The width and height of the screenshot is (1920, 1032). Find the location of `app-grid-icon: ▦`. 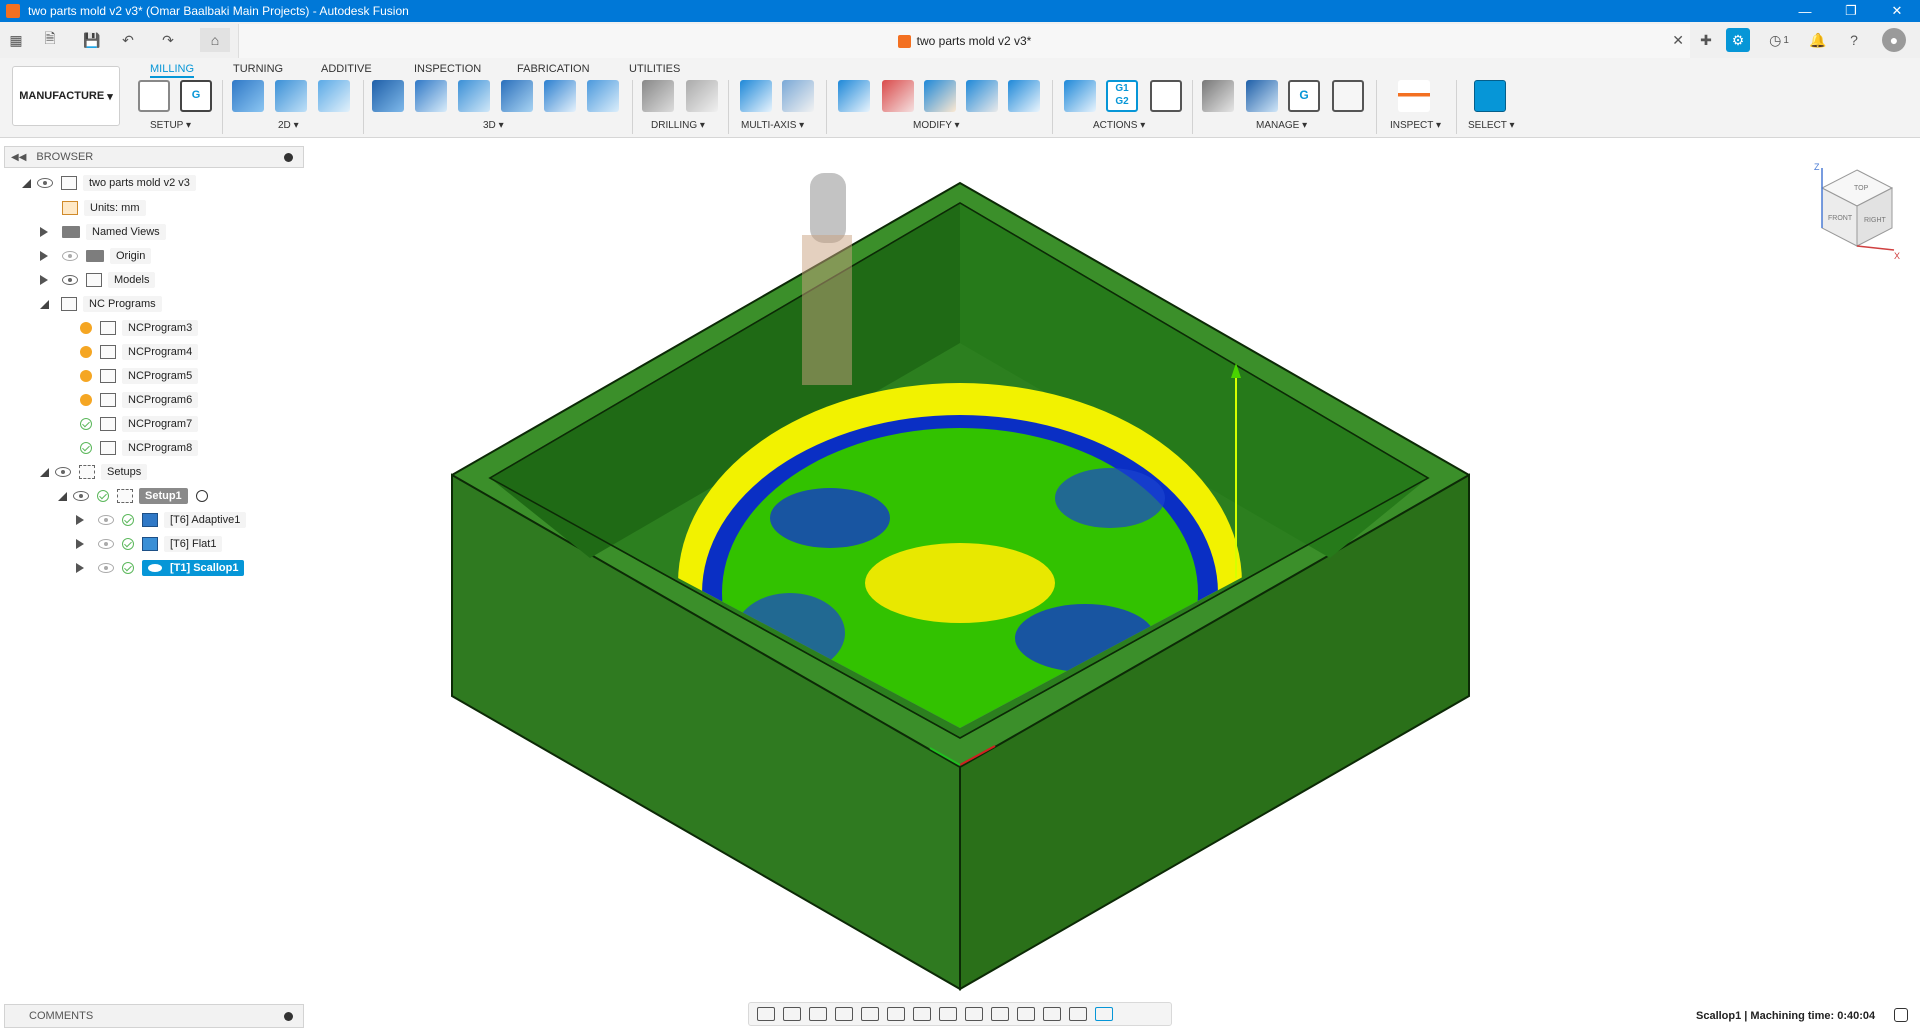

app-grid-icon: ▦ is located at coordinates (16, 40).